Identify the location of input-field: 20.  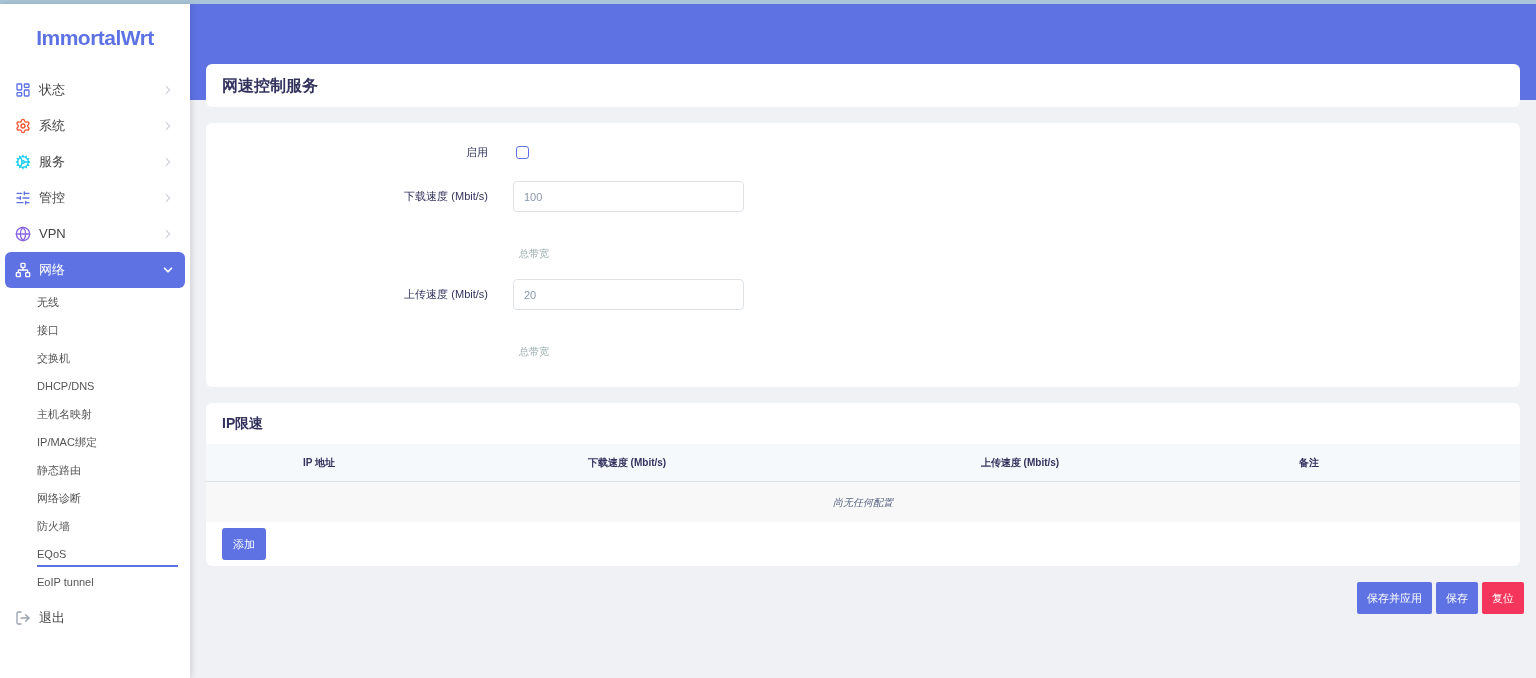
(628, 294).